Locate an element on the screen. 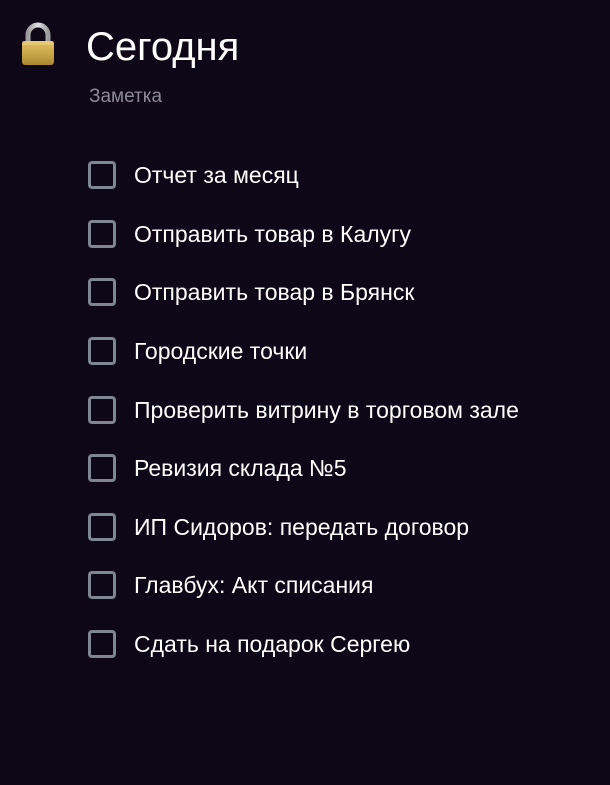  page-title: Сегодня is located at coordinates (163, 47).